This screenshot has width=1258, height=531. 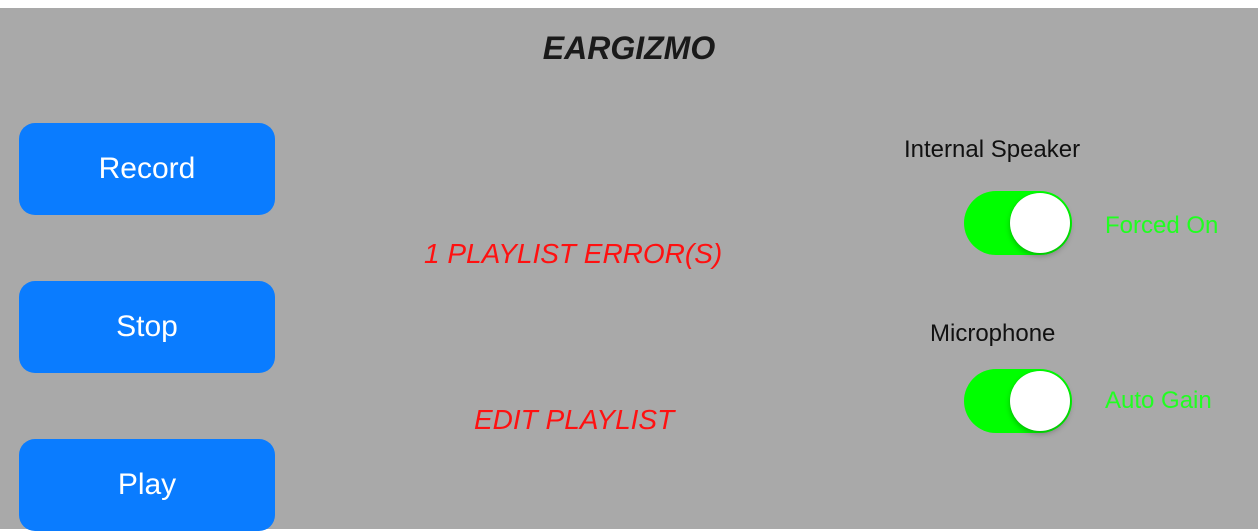 I want to click on microphone-toggle, so click(x=1018, y=401).